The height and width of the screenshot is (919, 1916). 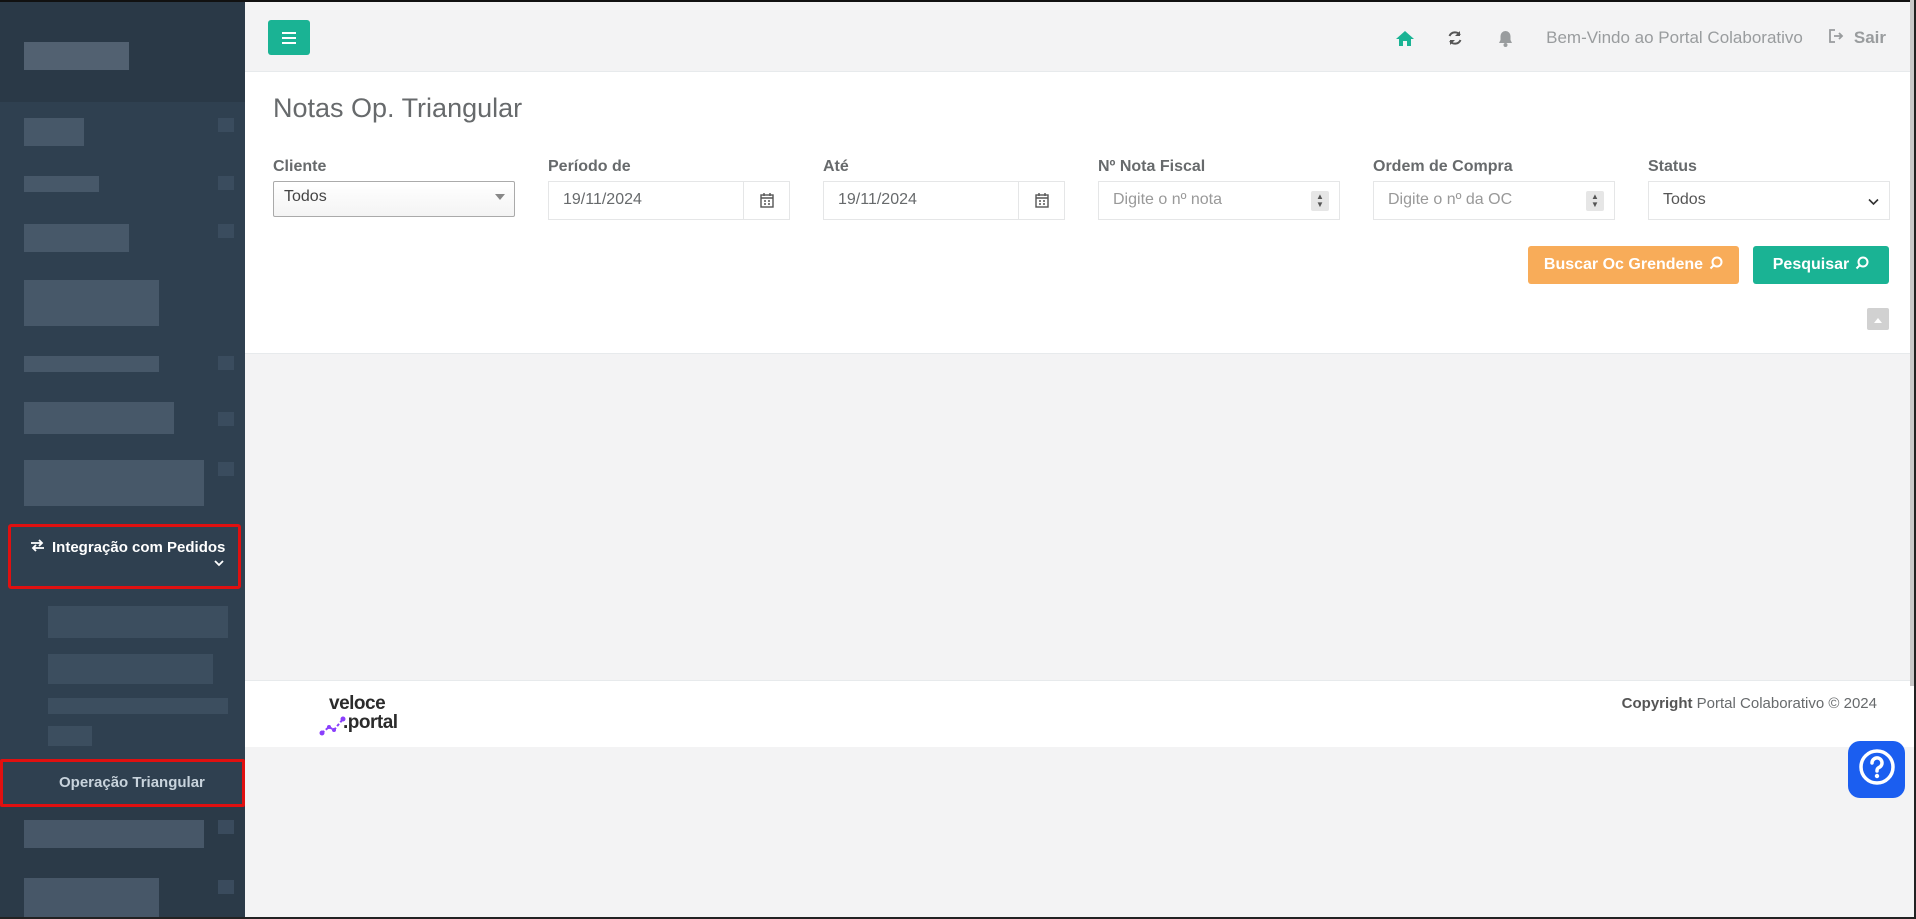 I want to click on ordem-compra-placeholder: Digite o nº da OC, so click(x=1450, y=199).